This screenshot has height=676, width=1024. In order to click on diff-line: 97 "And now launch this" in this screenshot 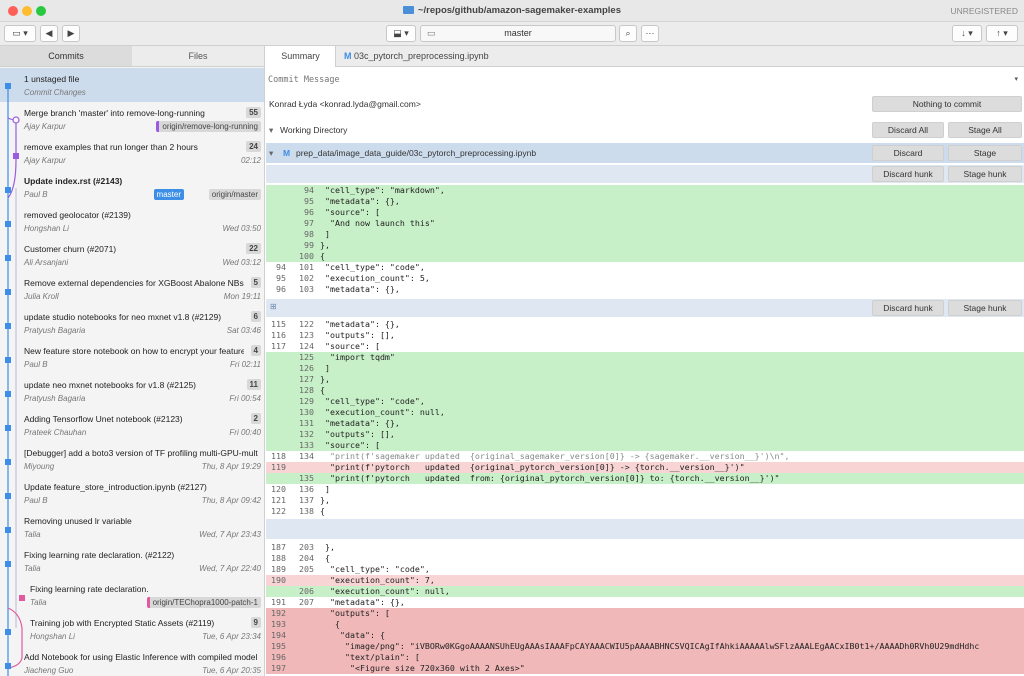, I will do `click(645, 223)`.